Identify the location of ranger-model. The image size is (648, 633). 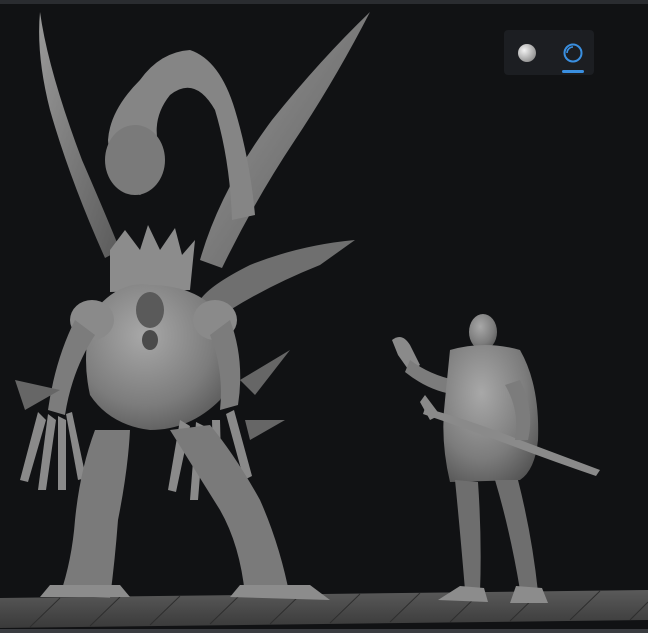
(496, 458).